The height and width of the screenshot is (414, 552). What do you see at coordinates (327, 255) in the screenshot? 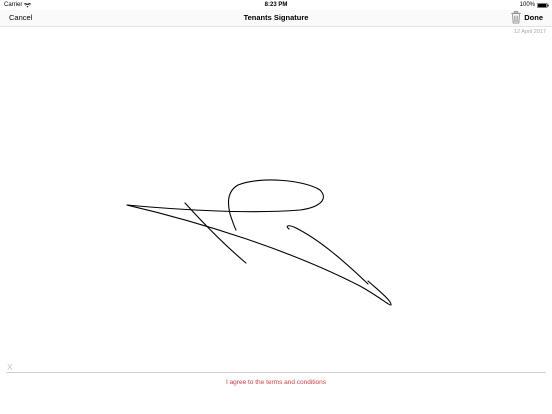
I see `signature-stroke-hook` at bounding box center [327, 255].